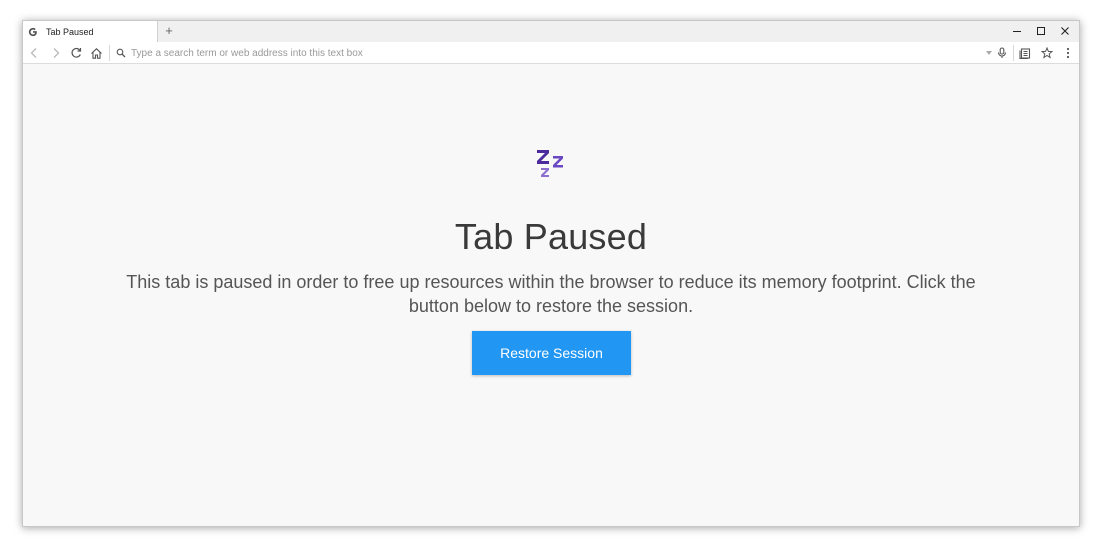 The height and width of the screenshot is (547, 1100). I want to click on forward-button, so click(56, 53).